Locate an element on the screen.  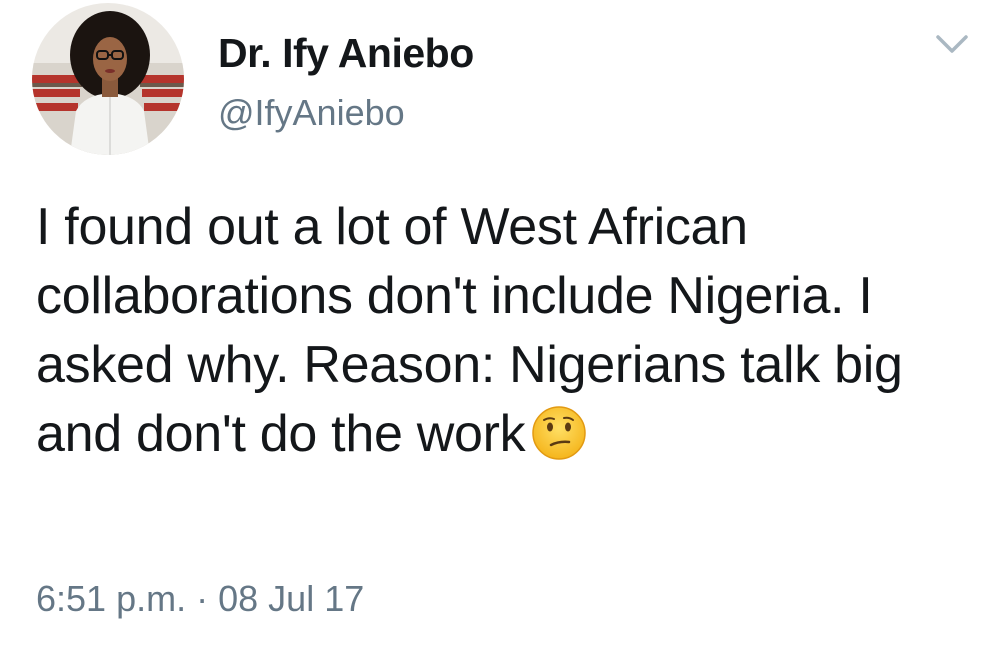
tweet-timestamp: 6:51 p.m. · 08 Jul 17 is located at coordinates (200, 599).